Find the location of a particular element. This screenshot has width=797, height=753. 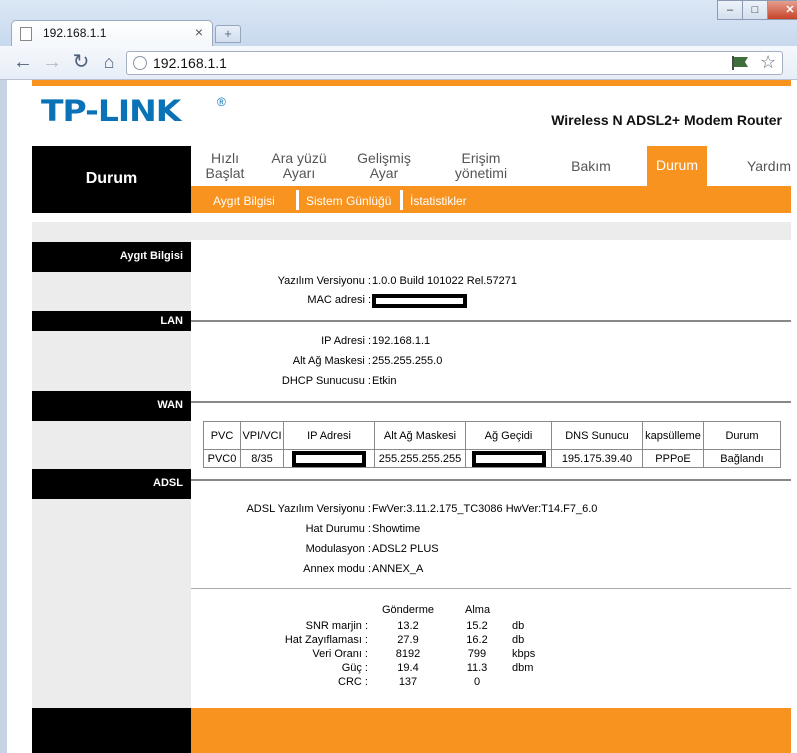

reload-icon: ↻ is located at coordinates (81, 62).